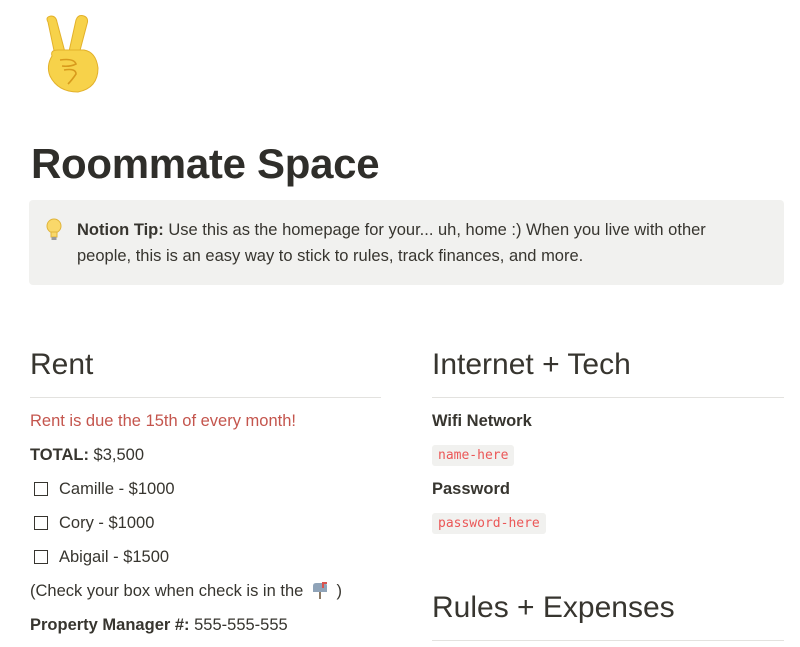 The image size is (800, 647). Describe the element at coordinates (116, 455) in the screenshot. I see `rent-total-value: $3,500` at that location.